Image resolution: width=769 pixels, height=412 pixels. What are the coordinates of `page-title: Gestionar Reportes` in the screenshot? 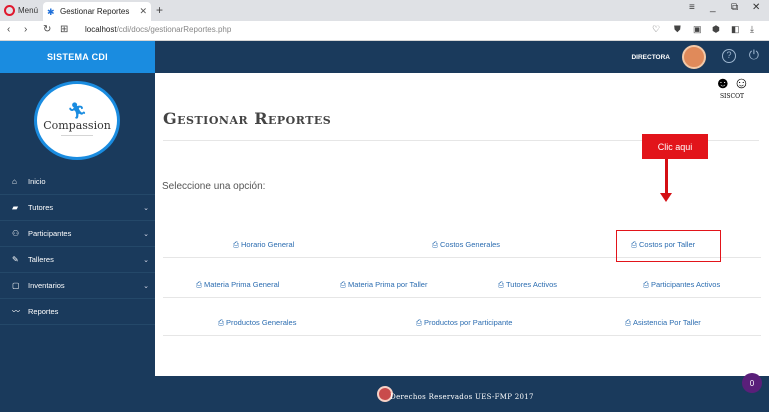 It's located at (247, 118).